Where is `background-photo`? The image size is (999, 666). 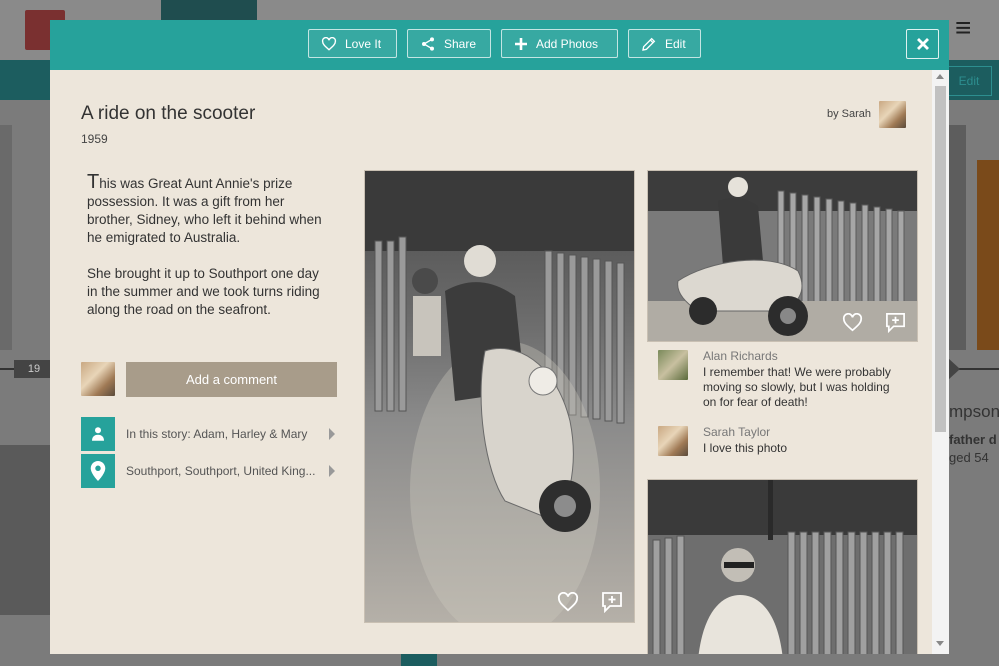 background-photo is located at coordinates (25, 530).